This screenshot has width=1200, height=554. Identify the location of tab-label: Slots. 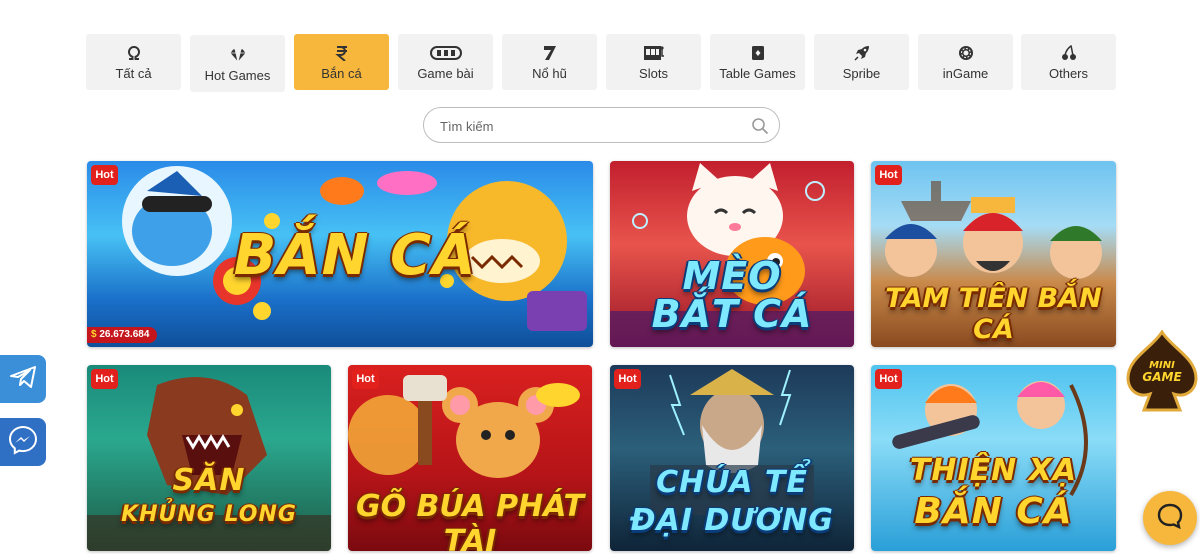
(653, 73).